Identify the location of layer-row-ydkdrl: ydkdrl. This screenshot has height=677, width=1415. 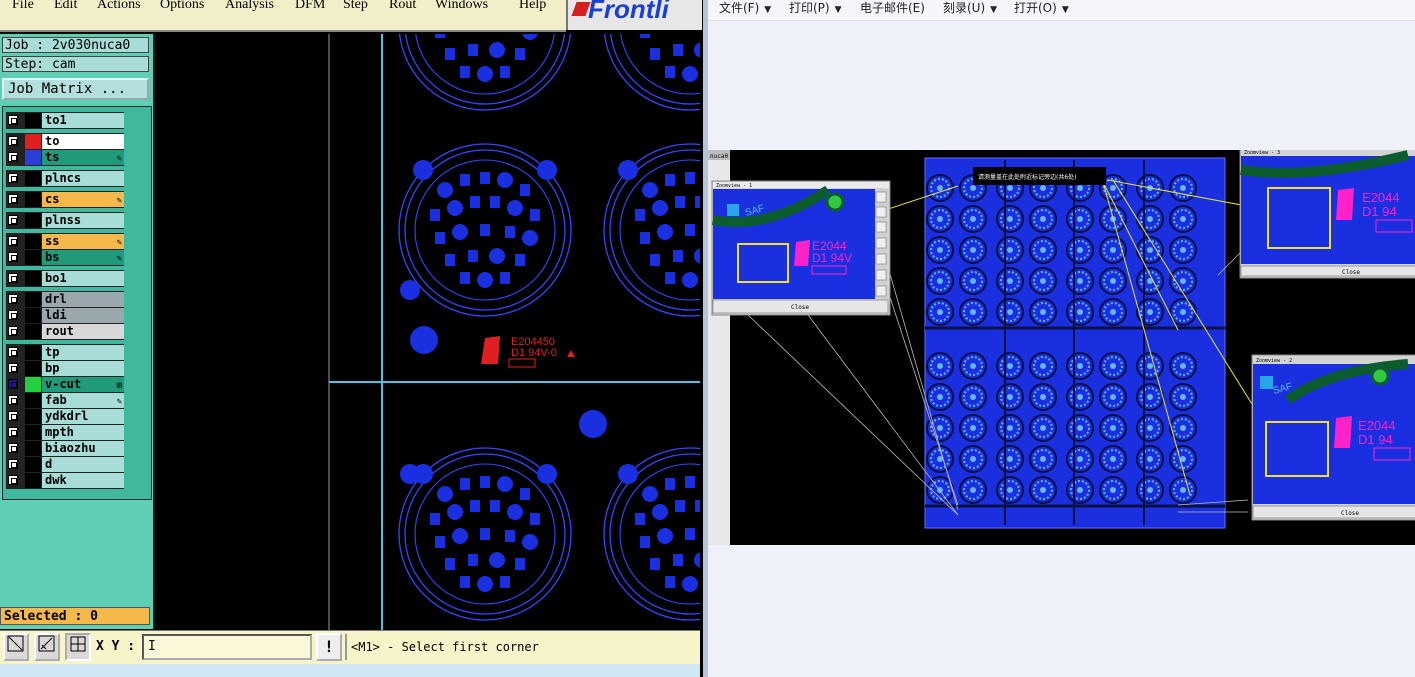
(65, 416).